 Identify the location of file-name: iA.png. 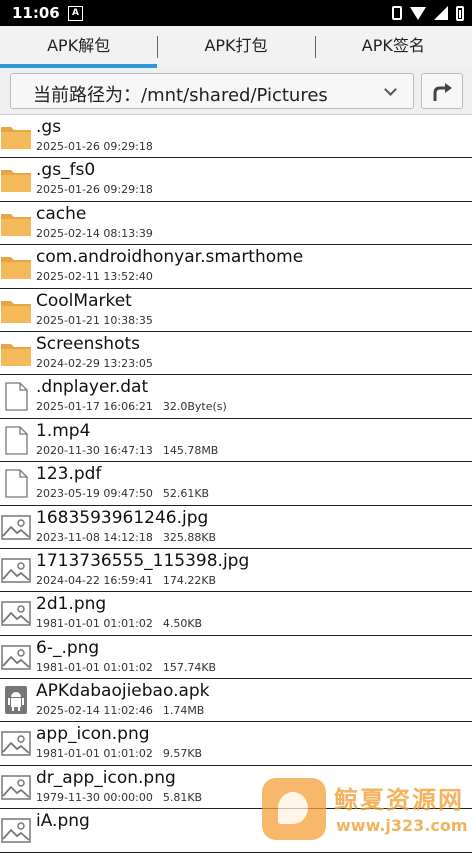
(63, 821).